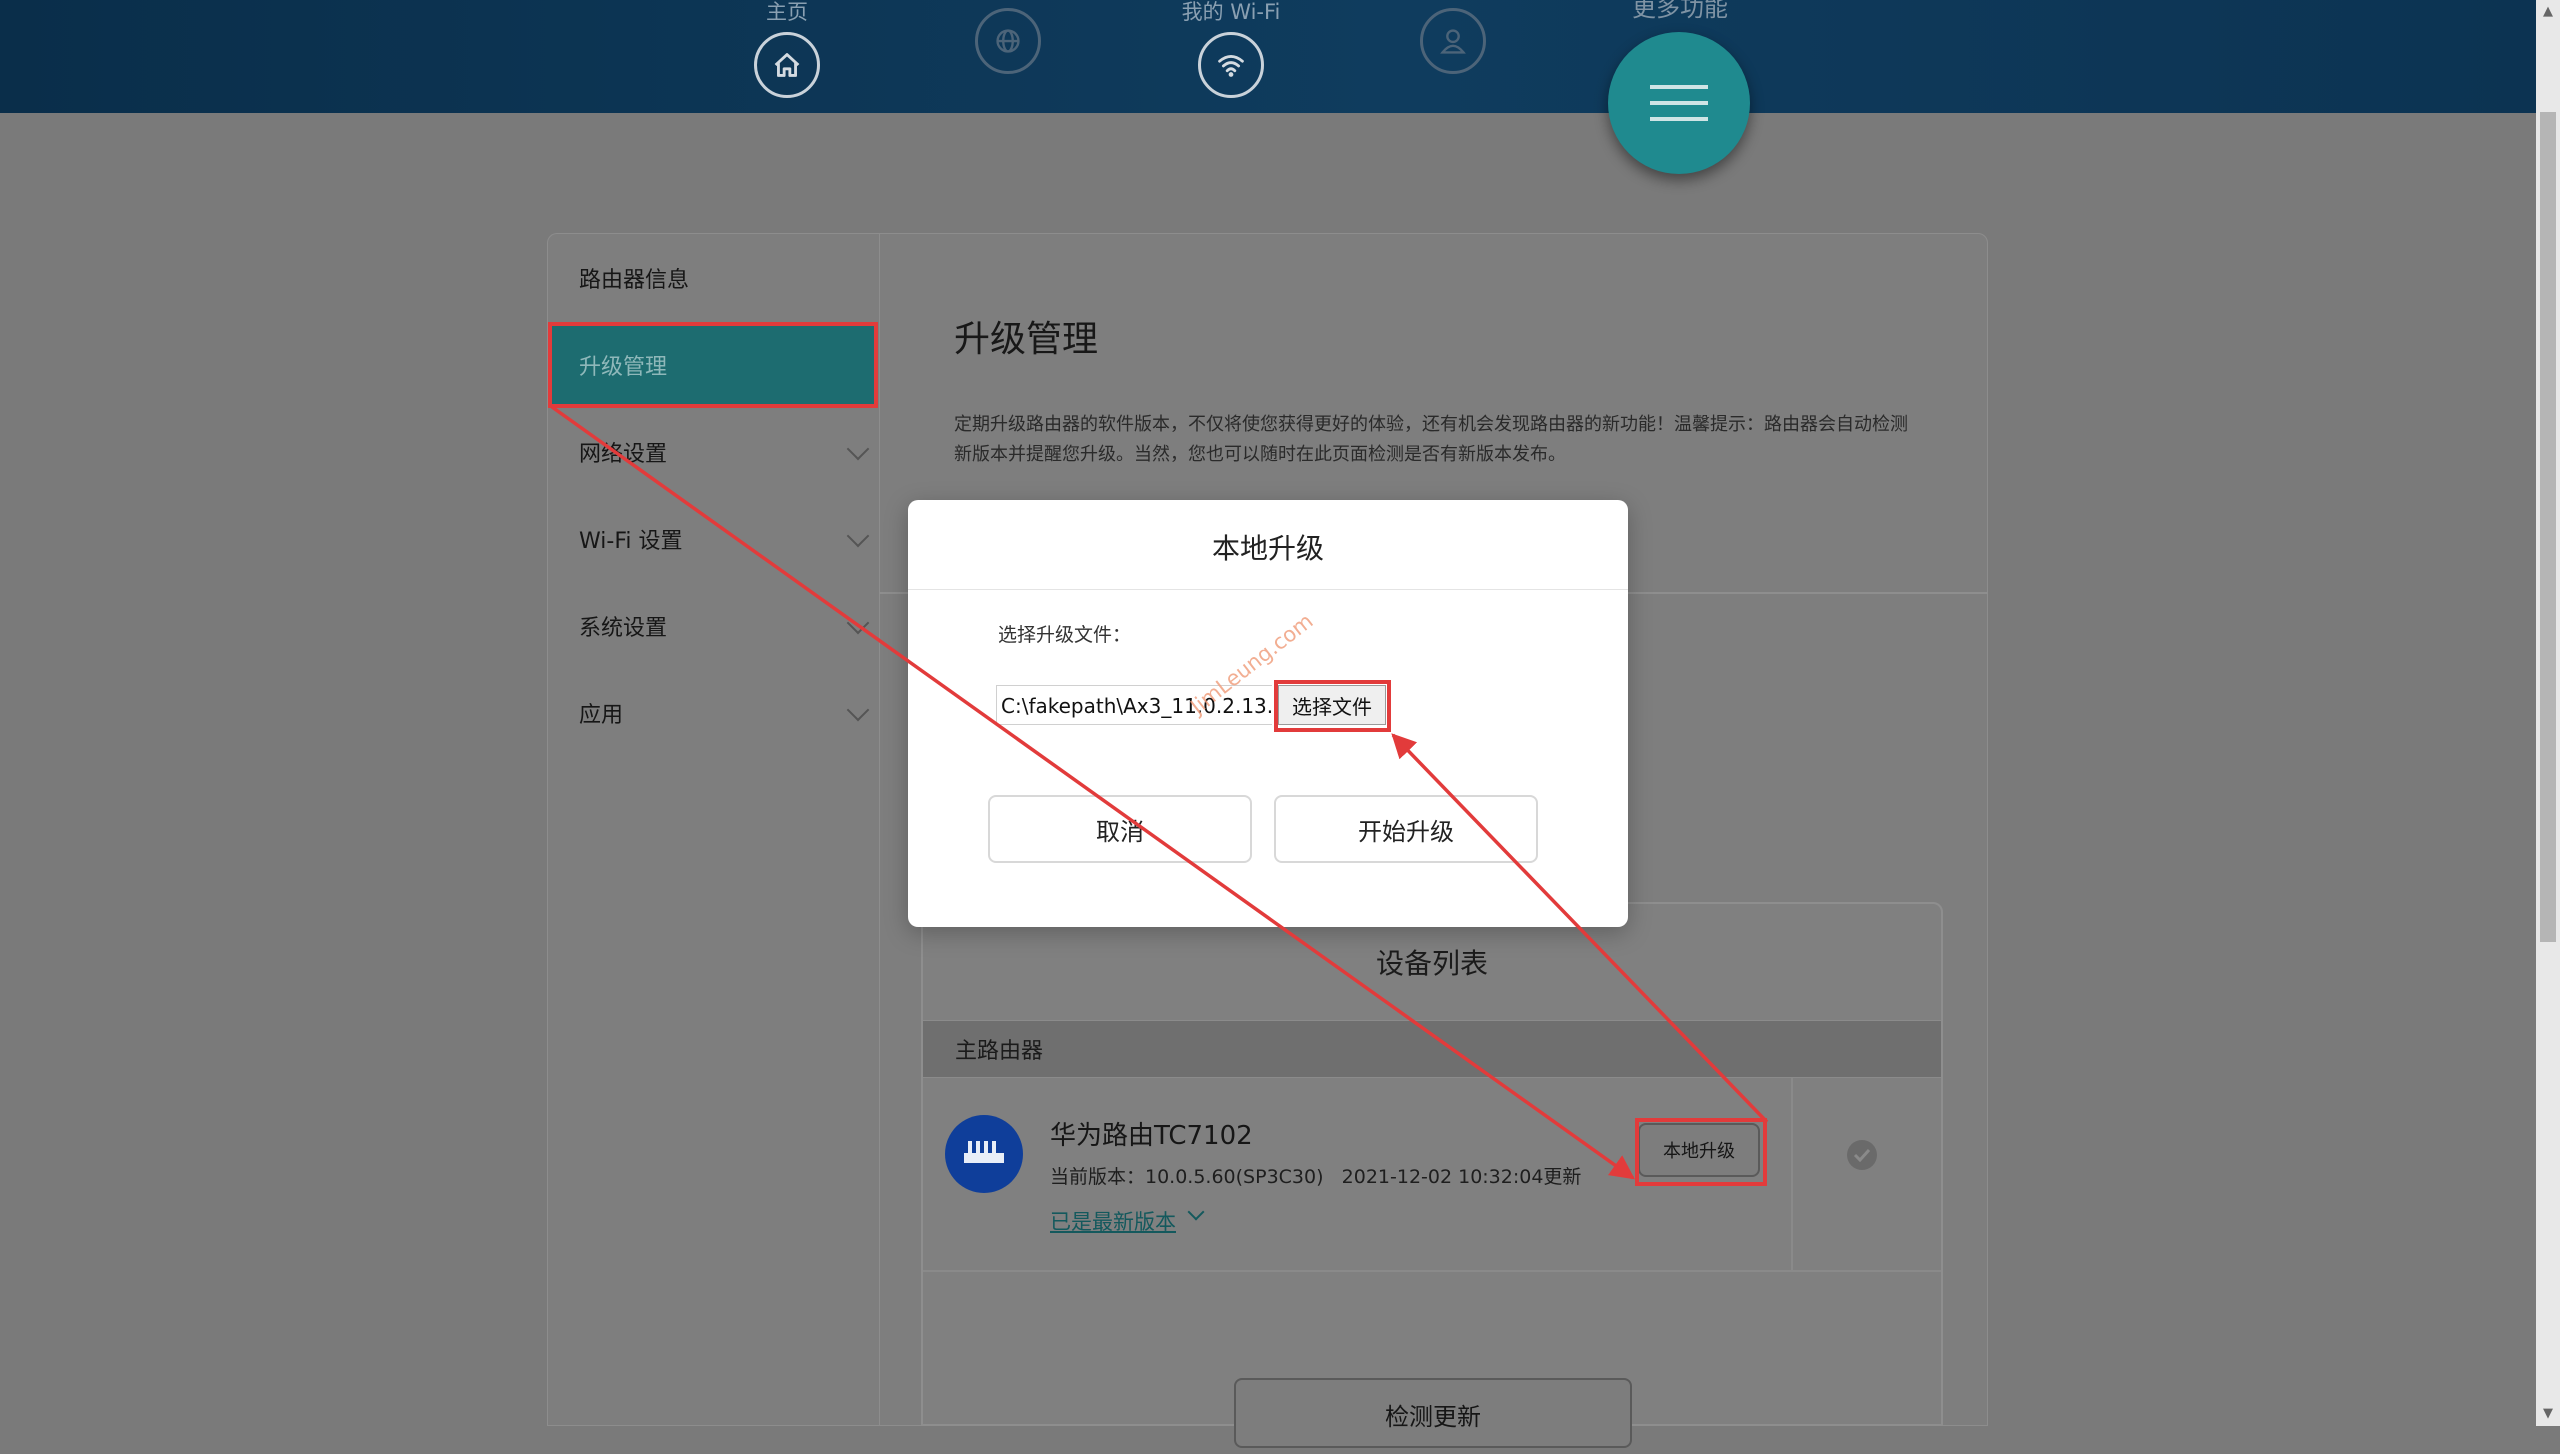 The height and width of the screenshot is (1454, 2560). Describe the element at coordinates (1113, 1221) in the screenshot. I see `router-update-status-link: 已是最新版本` at that location.